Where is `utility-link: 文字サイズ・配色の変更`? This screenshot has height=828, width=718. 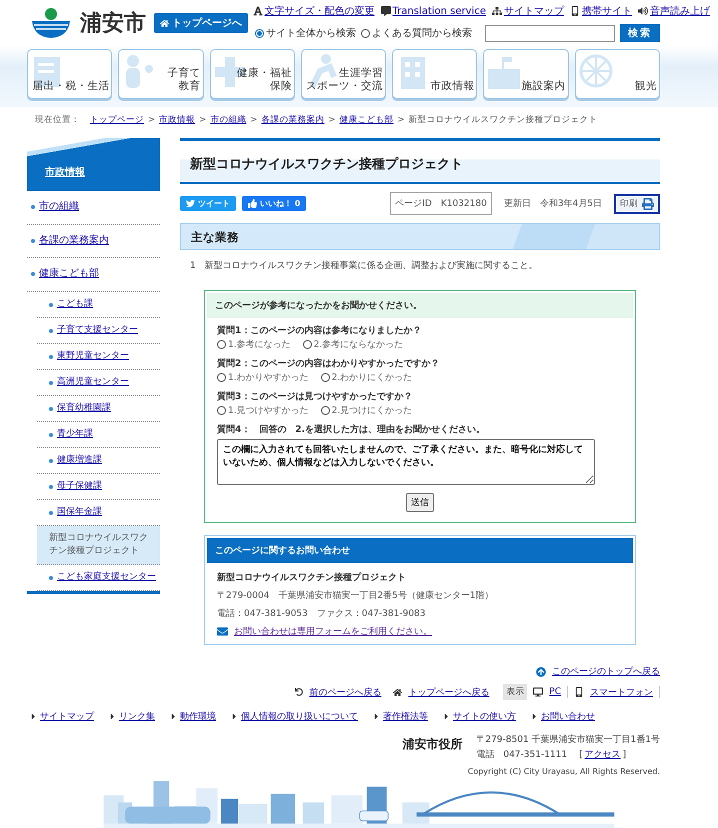 utility-link: 文字サイズ・配色の変更 is located at coordinates (319, 11).